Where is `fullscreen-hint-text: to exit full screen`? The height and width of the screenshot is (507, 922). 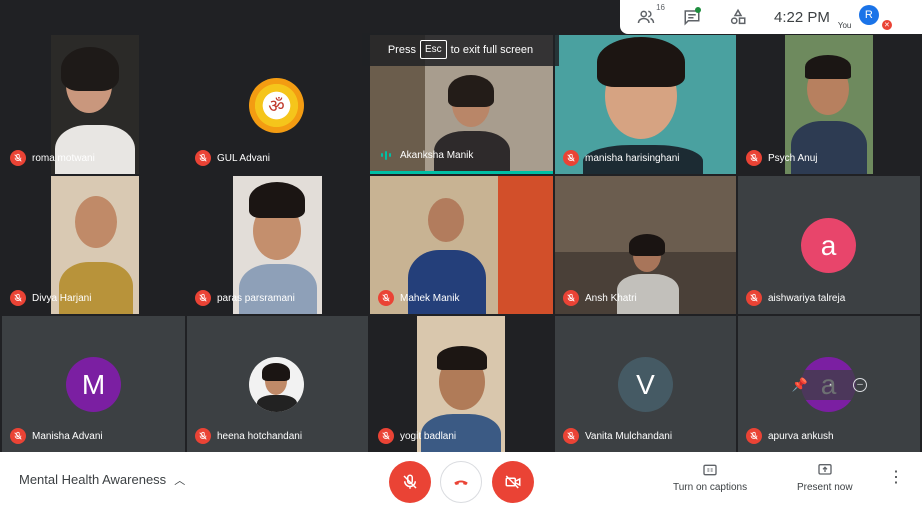 fullscreen-hint-text: to exit full screen is located at coordinates (492, 49).